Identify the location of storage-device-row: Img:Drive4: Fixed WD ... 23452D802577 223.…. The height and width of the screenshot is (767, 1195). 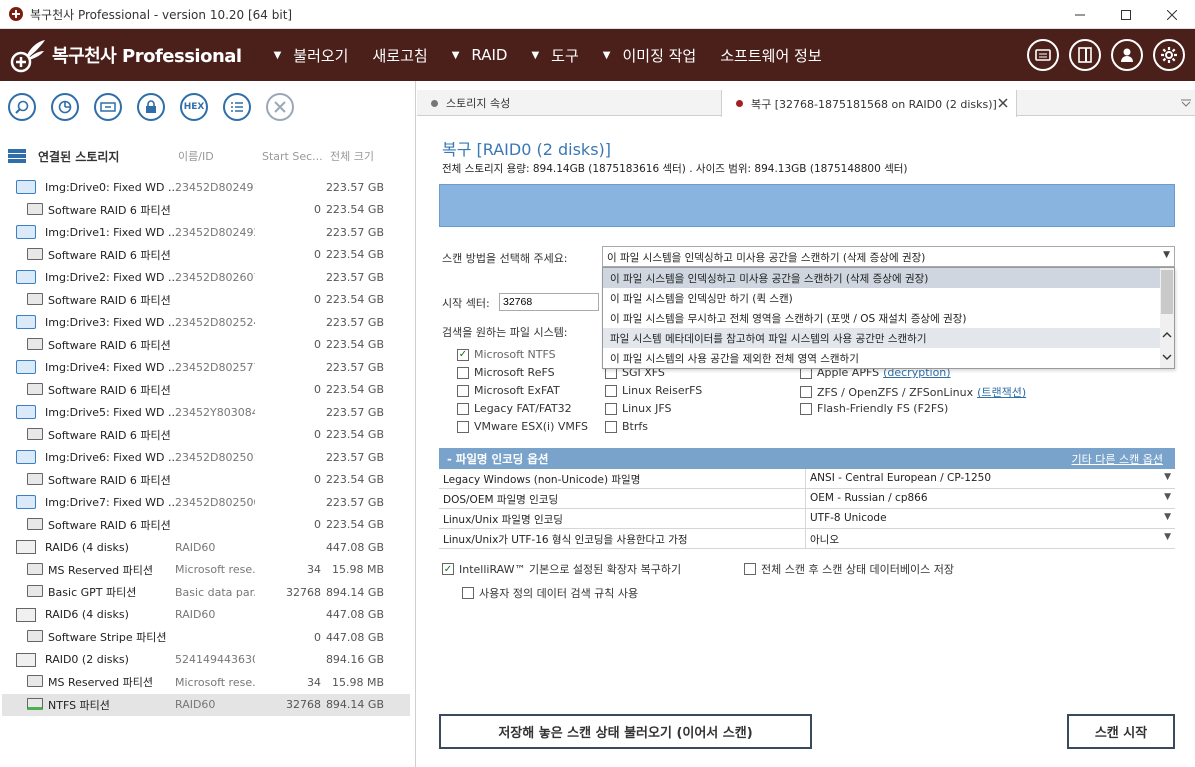
(206, 367).